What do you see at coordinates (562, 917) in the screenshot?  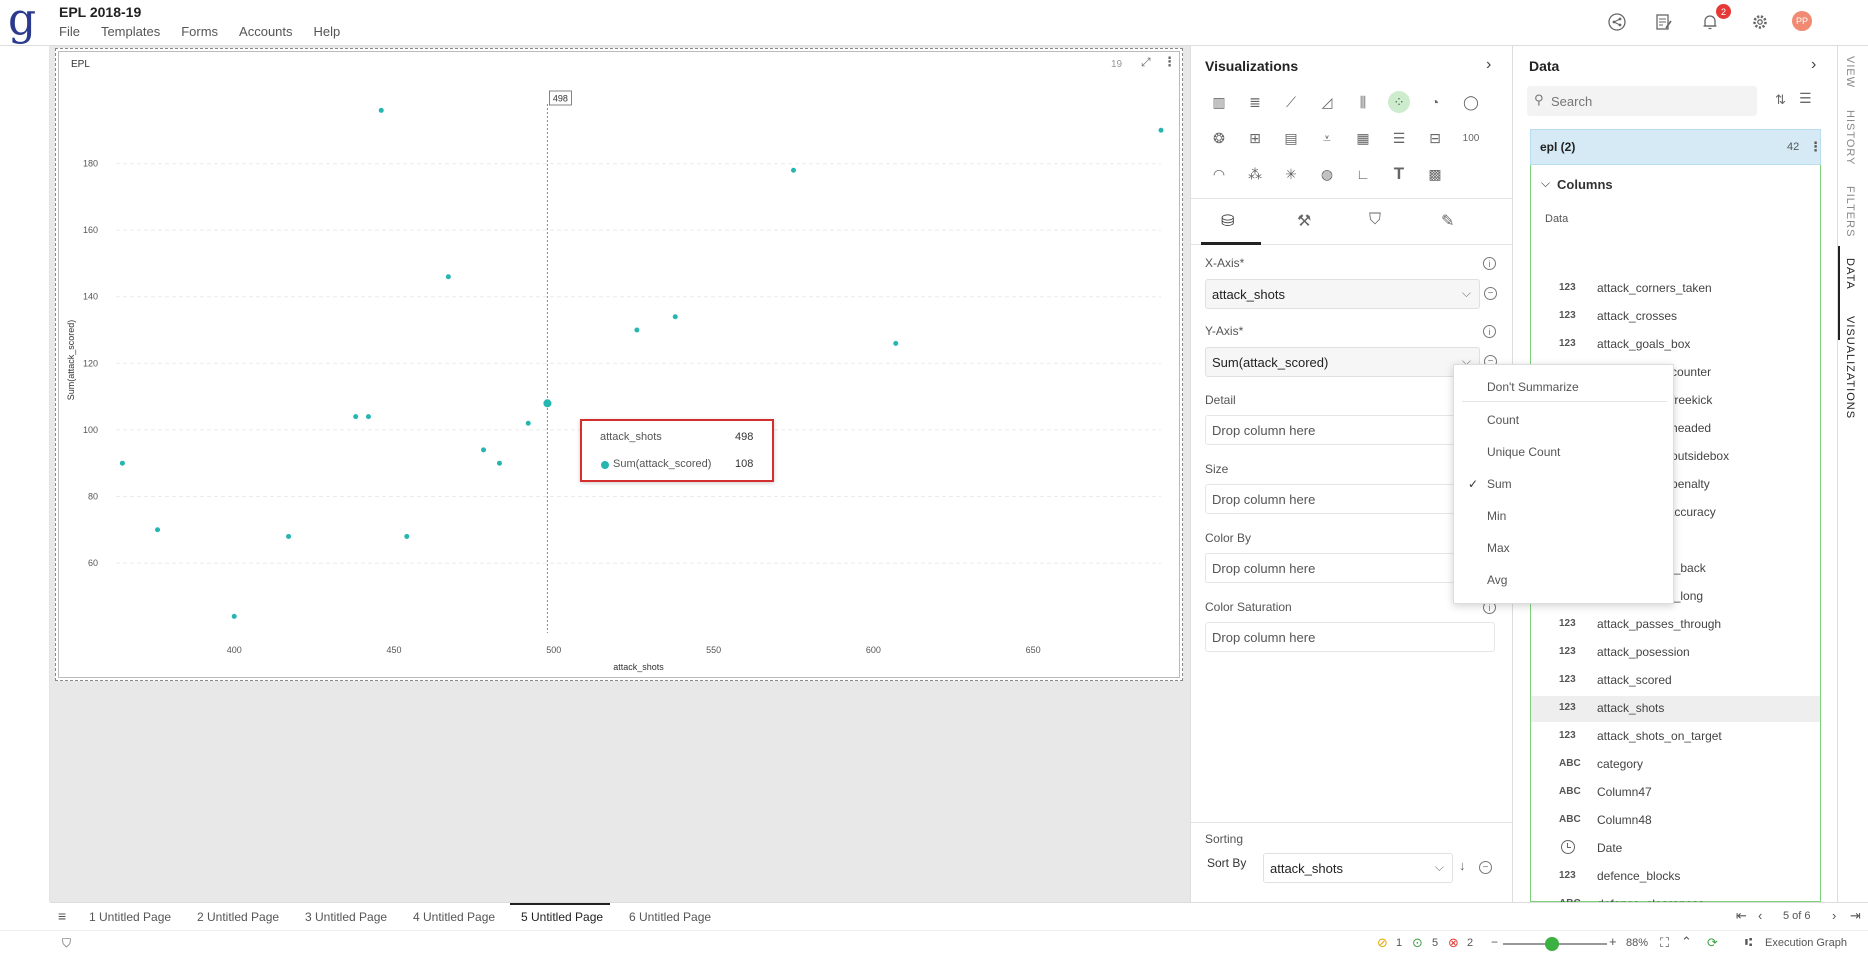 I see `page-tab-5: 5 Untitled Page` at bounding box center [562, 917].